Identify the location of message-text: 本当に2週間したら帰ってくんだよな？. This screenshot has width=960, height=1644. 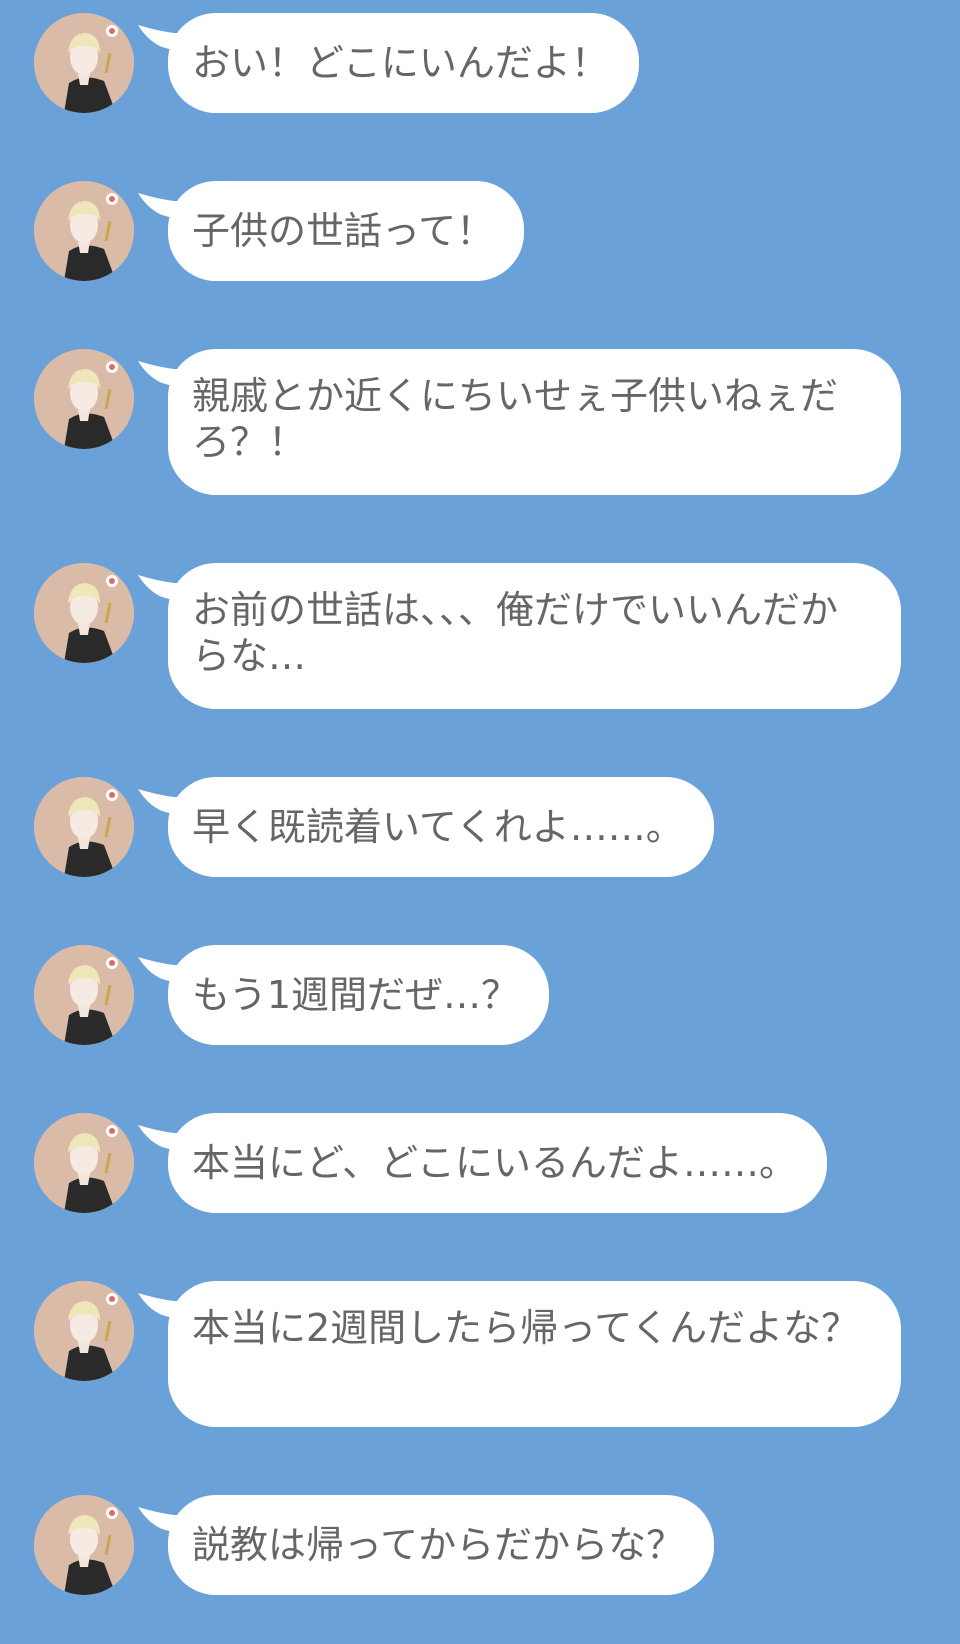
(526, 1328).